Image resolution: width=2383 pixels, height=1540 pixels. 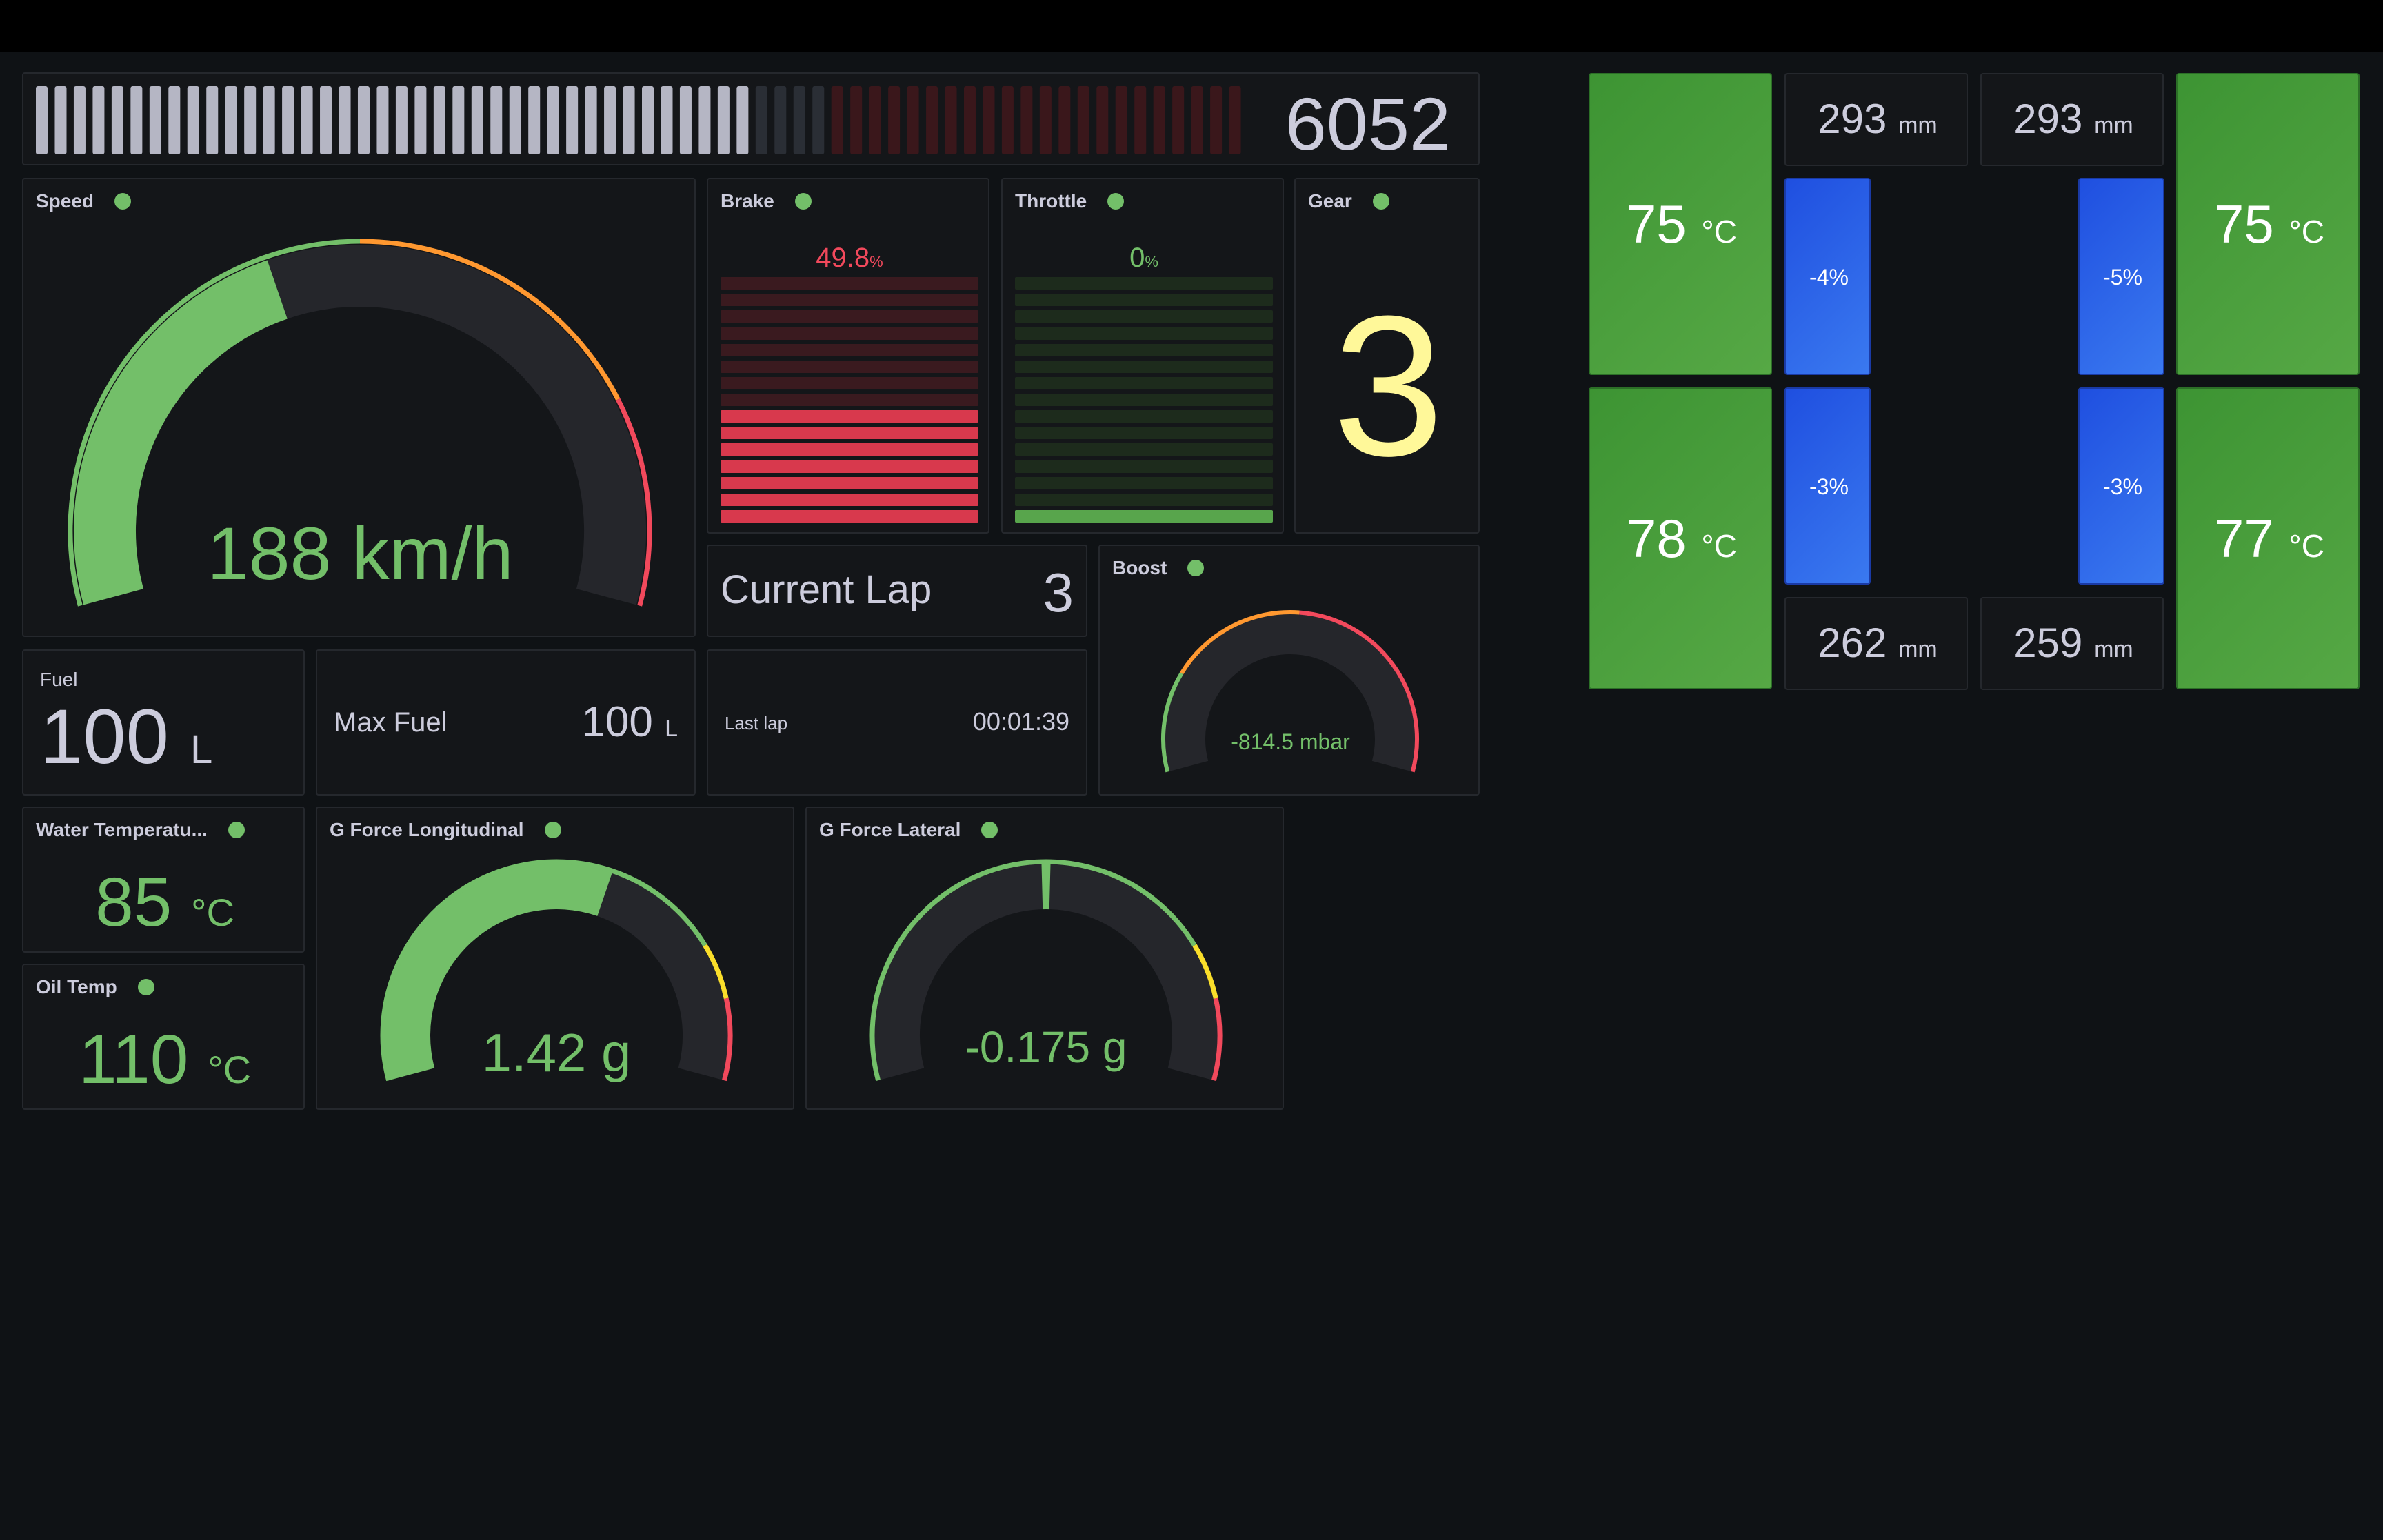 I want to click on oil-temp-number: 110, so click(x=133, y=1059).